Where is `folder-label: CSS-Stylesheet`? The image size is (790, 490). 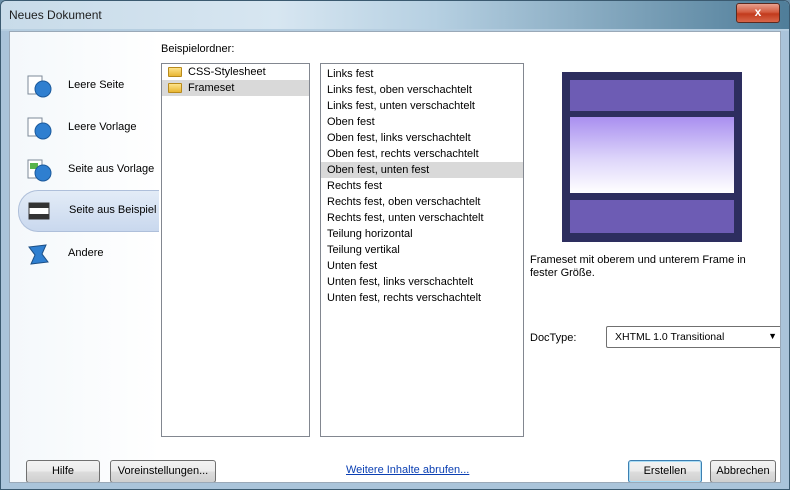
folder-label: CSS-Stylesheet is located at coordinates (227, 72).